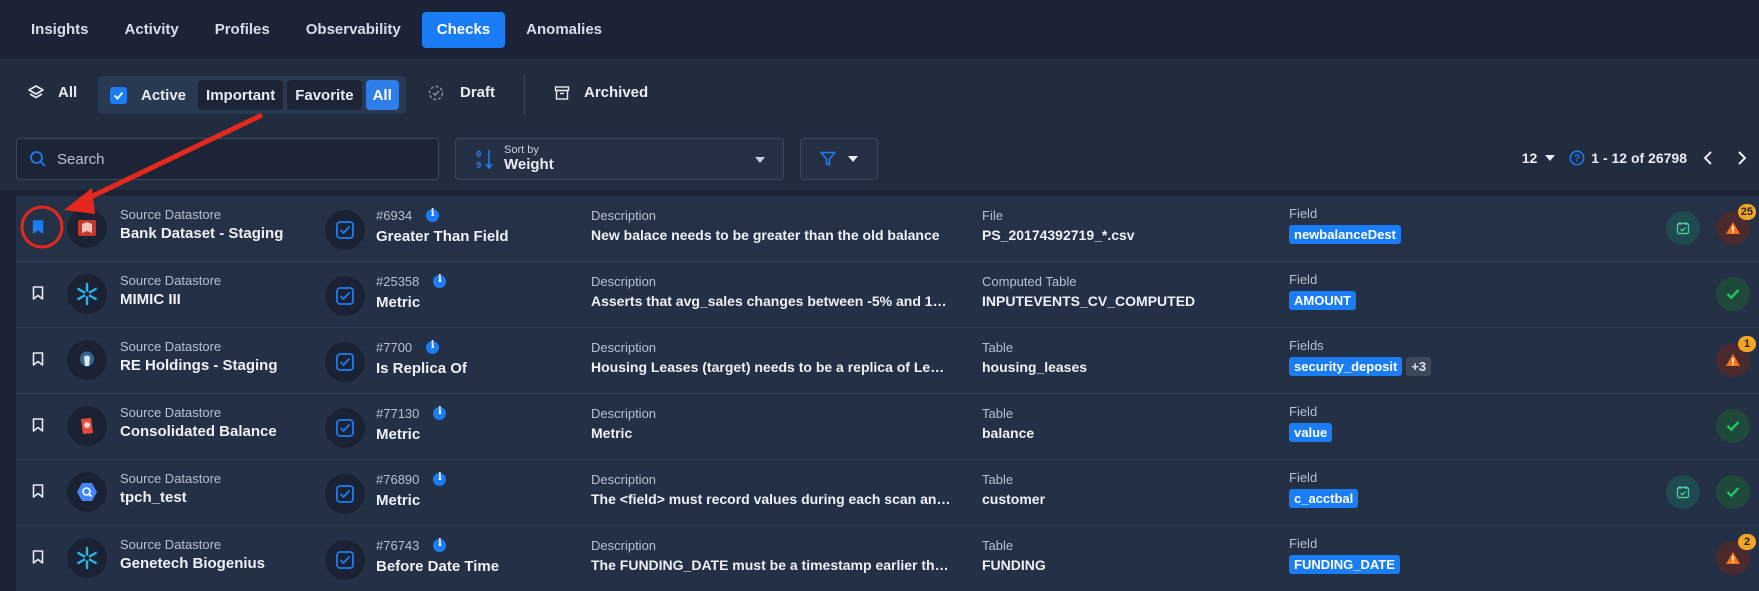  I want to click on check-fields: Field c_acctbal, so click(1324, 489).